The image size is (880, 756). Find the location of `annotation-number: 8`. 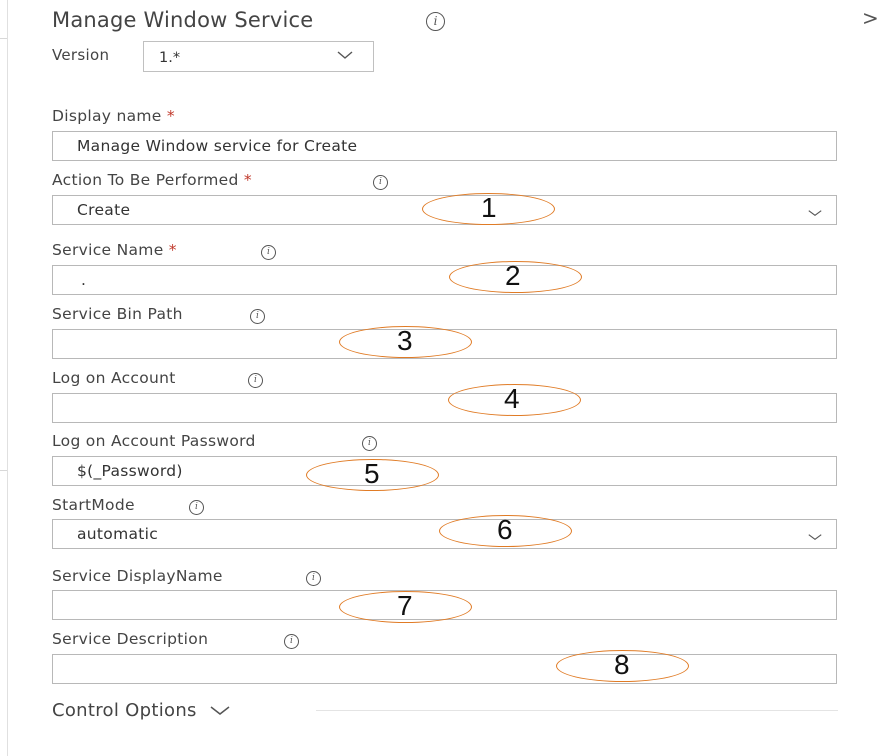

annotation-number: 8 is located at coordinates (622, 664).